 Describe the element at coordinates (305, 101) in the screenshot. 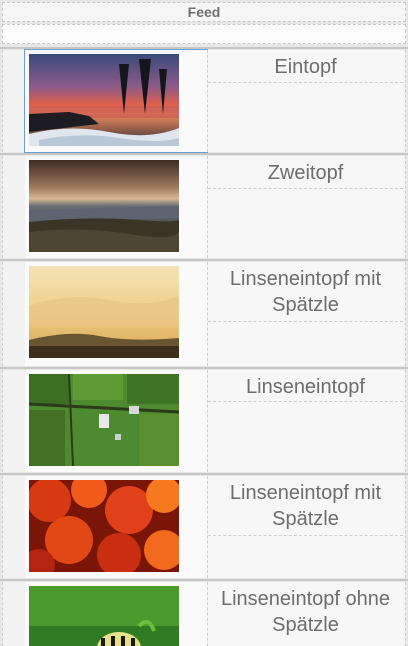

I see `item-text-column: Eintopf` at that location.